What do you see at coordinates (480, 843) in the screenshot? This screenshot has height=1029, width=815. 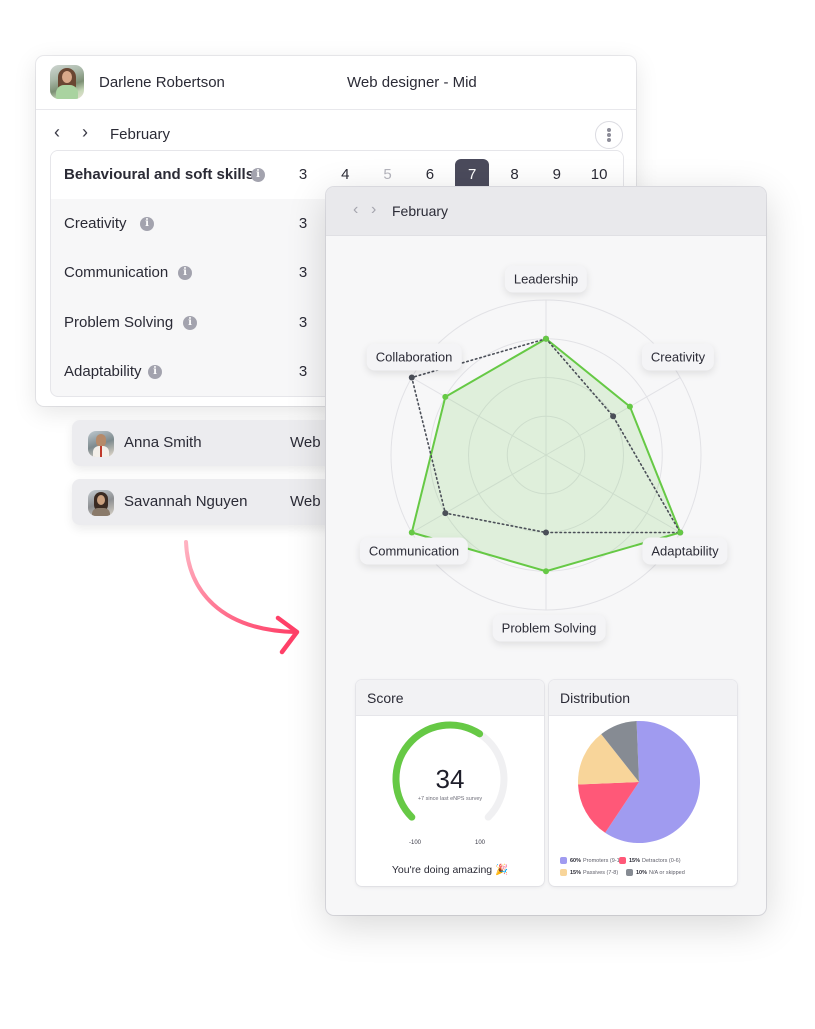 I see `gauge-max-label: 100` at bounding box center [480, 843].